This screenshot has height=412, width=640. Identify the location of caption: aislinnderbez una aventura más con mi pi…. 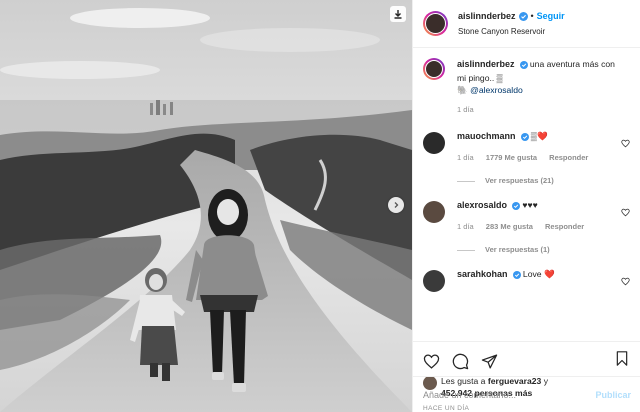
(526, 87).